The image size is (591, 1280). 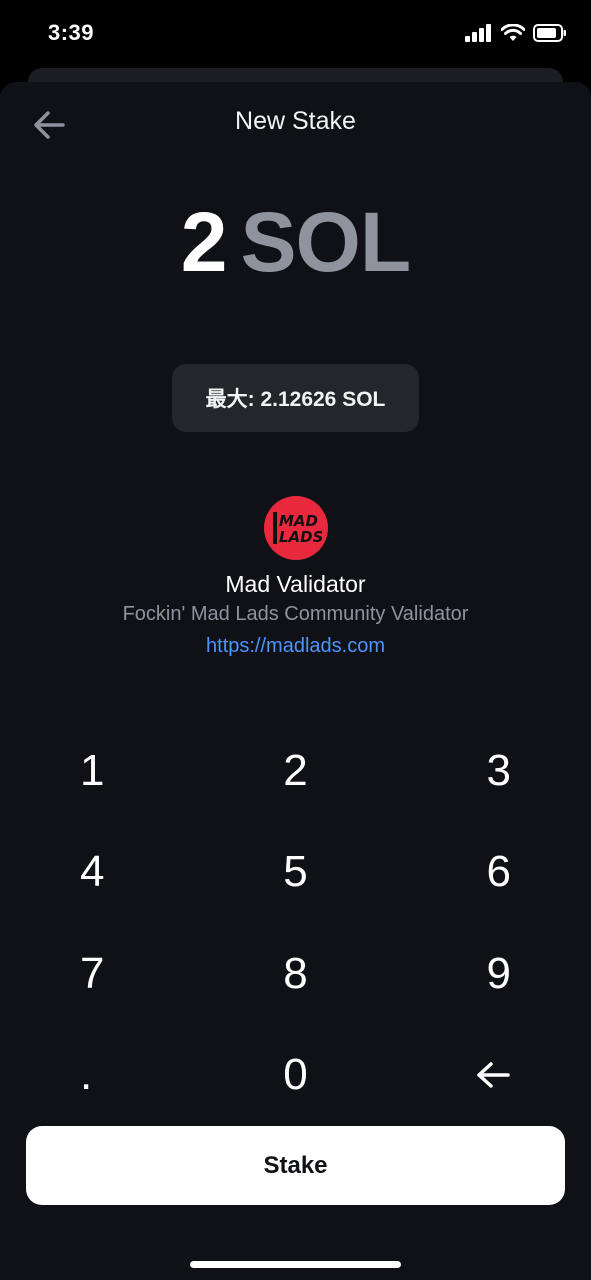 I want to click on key-5: 5, so click(x=295, y=873).